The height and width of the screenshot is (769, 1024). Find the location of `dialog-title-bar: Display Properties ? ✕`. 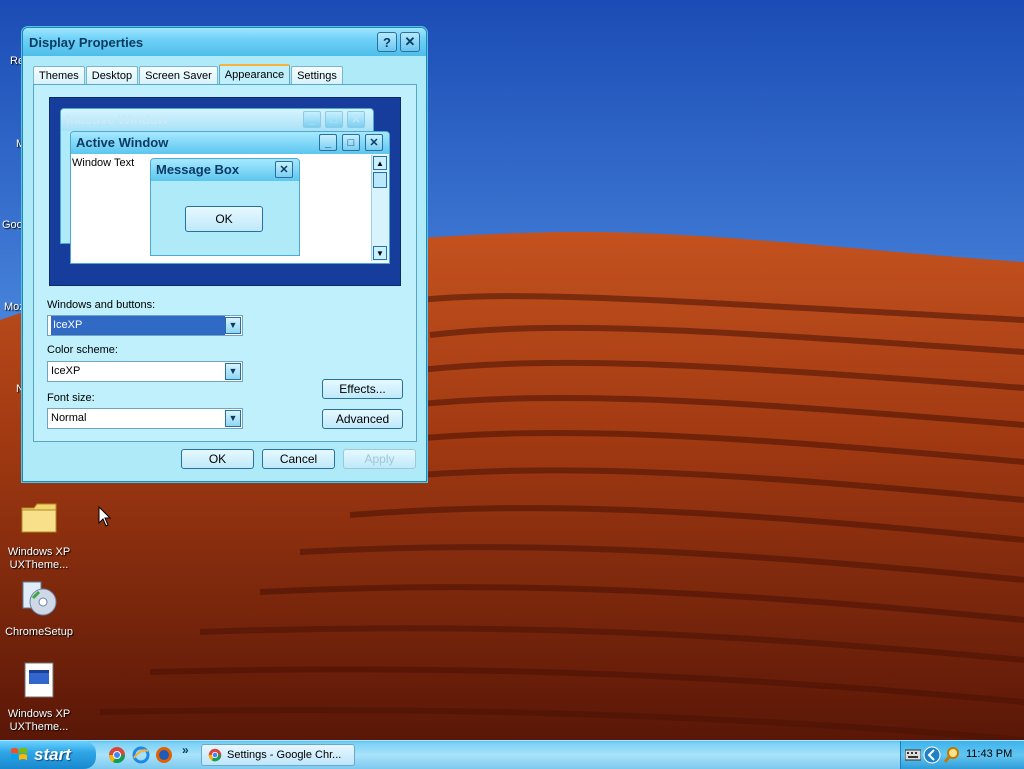

dialog-title-bar: Display Properties ? ✕ is located at coordinates (224, 42).